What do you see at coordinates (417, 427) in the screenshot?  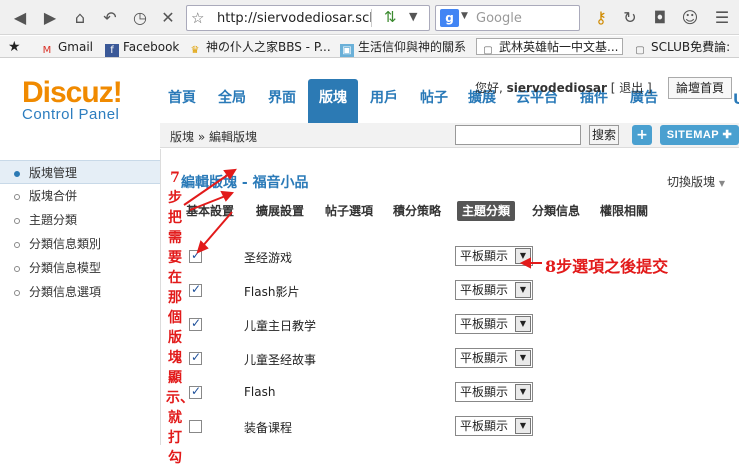 I see `type-row: 装备课程 平板顯示 ▼` at bounding box center [417, 427].